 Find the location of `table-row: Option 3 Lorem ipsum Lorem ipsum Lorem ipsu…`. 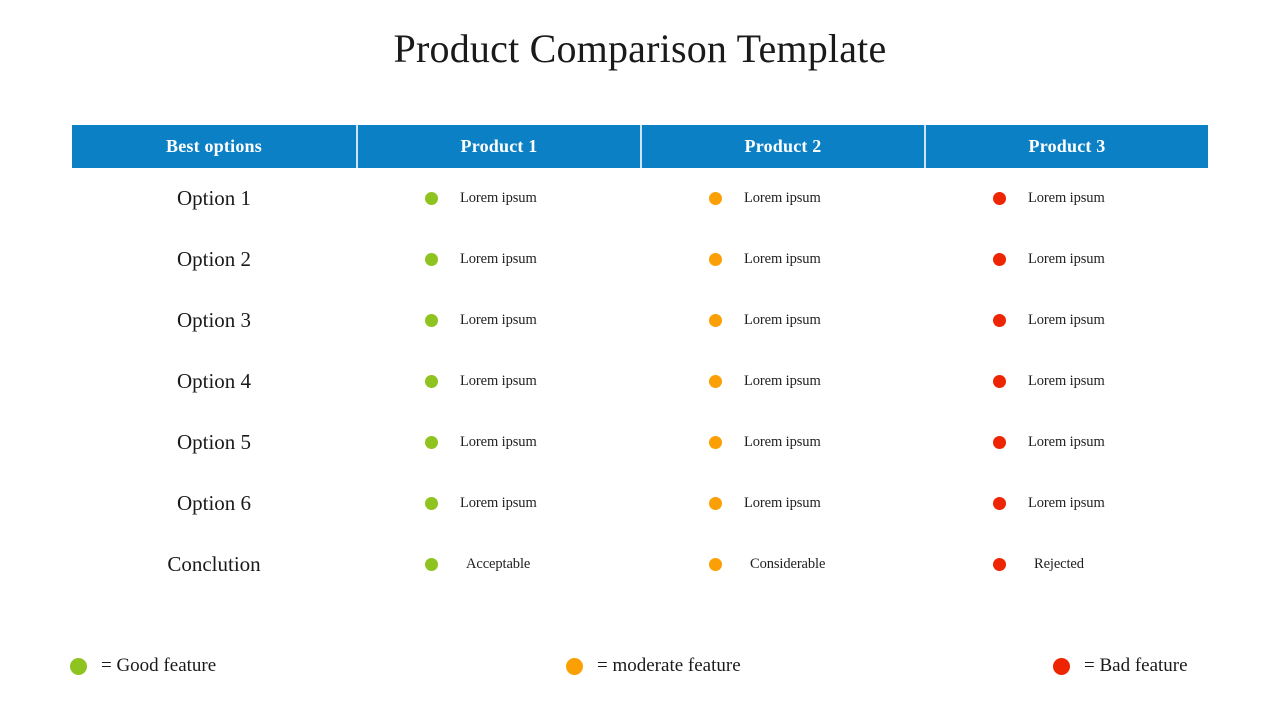

table-row: Option 3 Lorem ipsum Lorem ipsum Lorem ipsu… is located at coordinates (640, 320).